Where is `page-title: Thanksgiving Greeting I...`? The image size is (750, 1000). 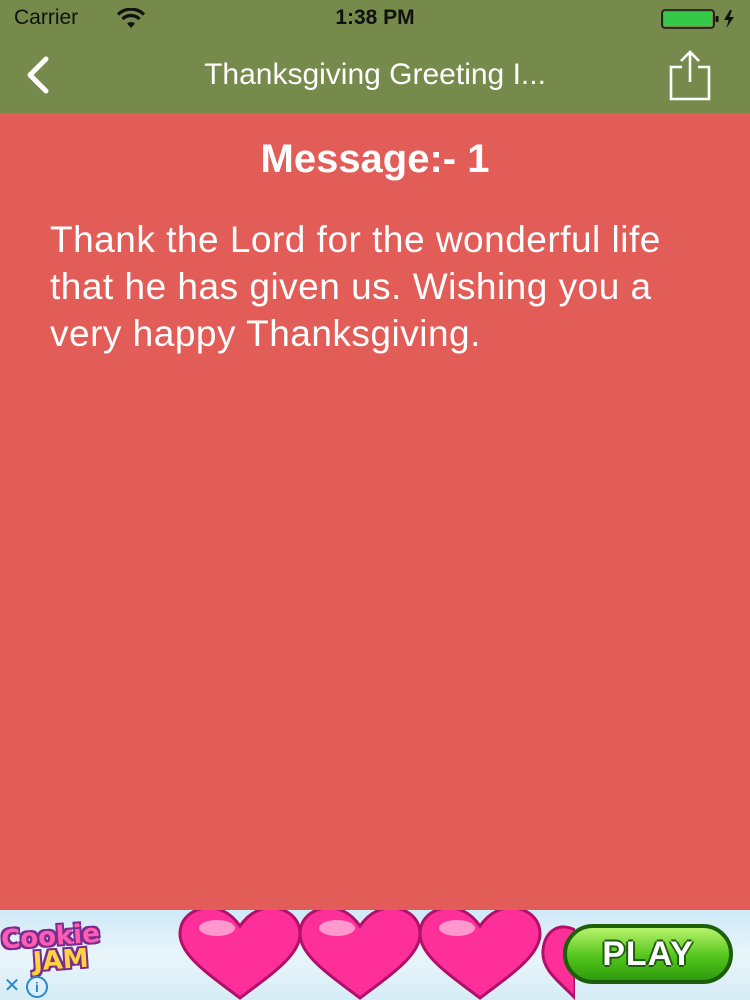 page-title: Thanksgiving Greeting I... is located at coordinates (375, 74).